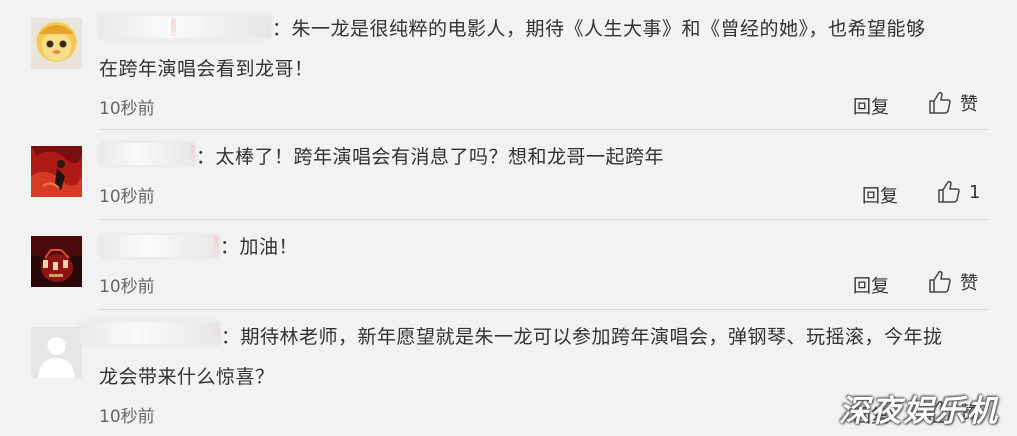  What do you see at coordinates (187, 377) in the screenshot?
I see `comment-text-continued: 龙会带来什么惊喜？` at bounding box center [187, 377].